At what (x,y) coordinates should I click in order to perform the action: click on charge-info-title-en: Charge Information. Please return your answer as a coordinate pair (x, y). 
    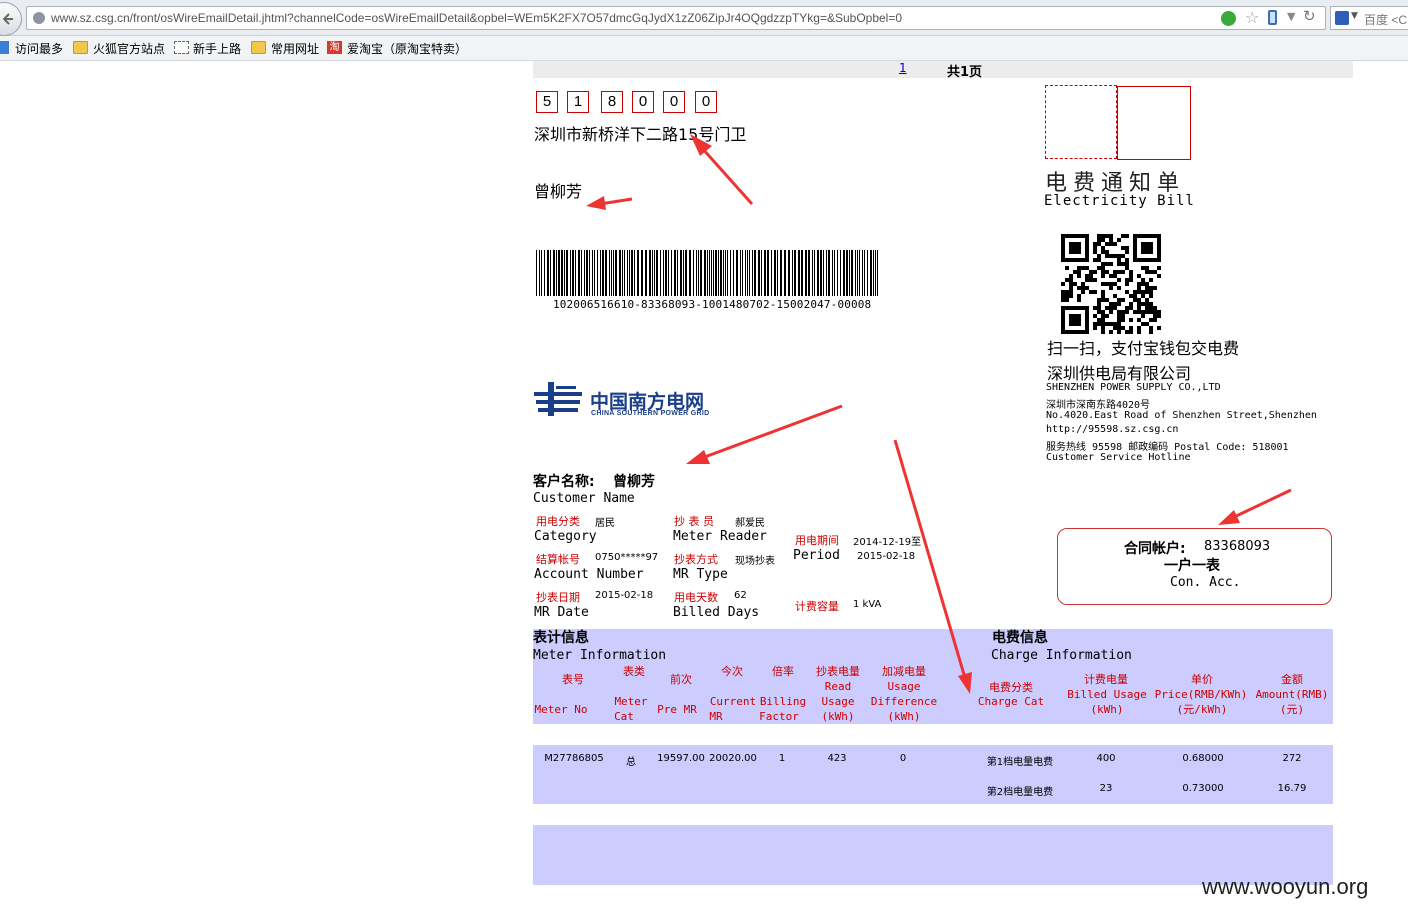
    Looking at the image, I should click on (1061, 655).